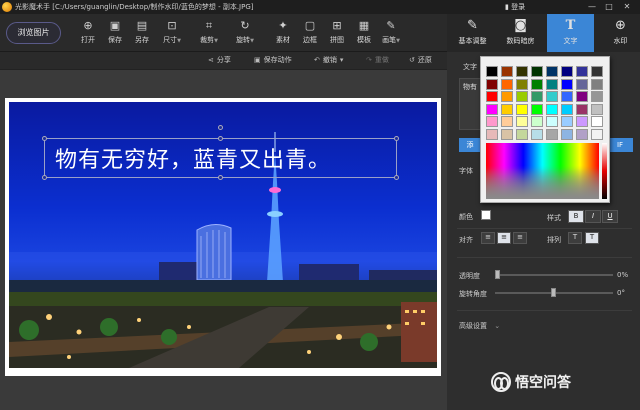 Image resolution: width=640 pixels, height=410 pixels. Describe the element at coordinates (570, 33) in the screenshot. I see `tab-text: T 文字` at that location.